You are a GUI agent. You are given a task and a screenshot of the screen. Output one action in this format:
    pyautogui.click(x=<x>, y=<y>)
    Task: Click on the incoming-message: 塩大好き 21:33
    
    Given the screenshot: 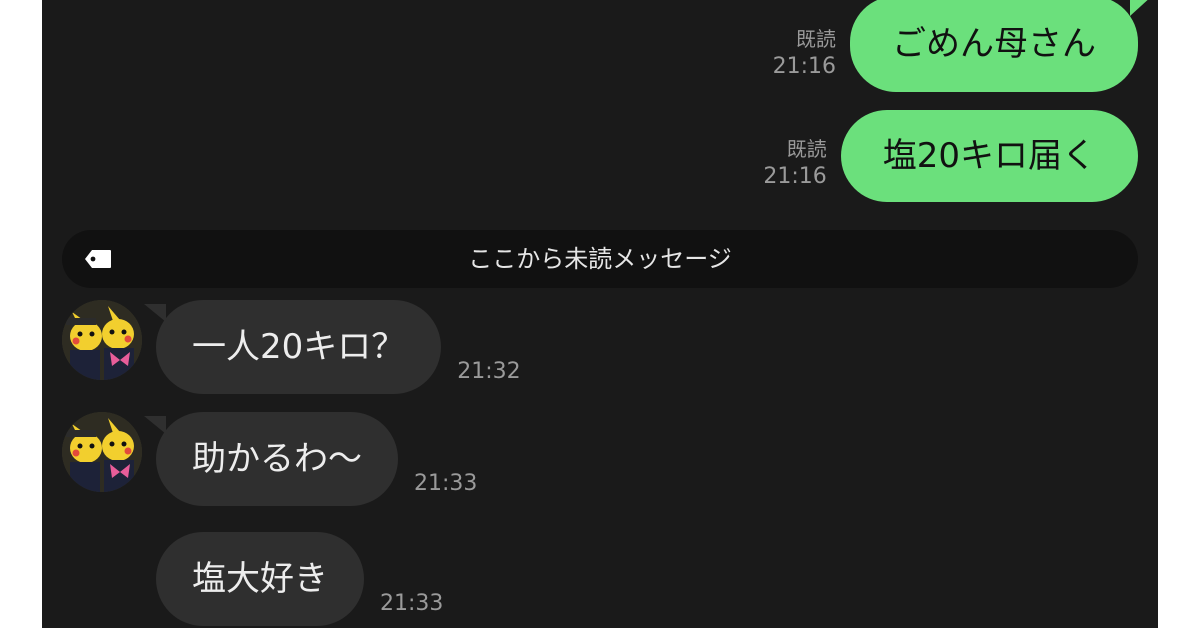 What is the action you would take?
    pyautogui.click(x=252, y=579)
    